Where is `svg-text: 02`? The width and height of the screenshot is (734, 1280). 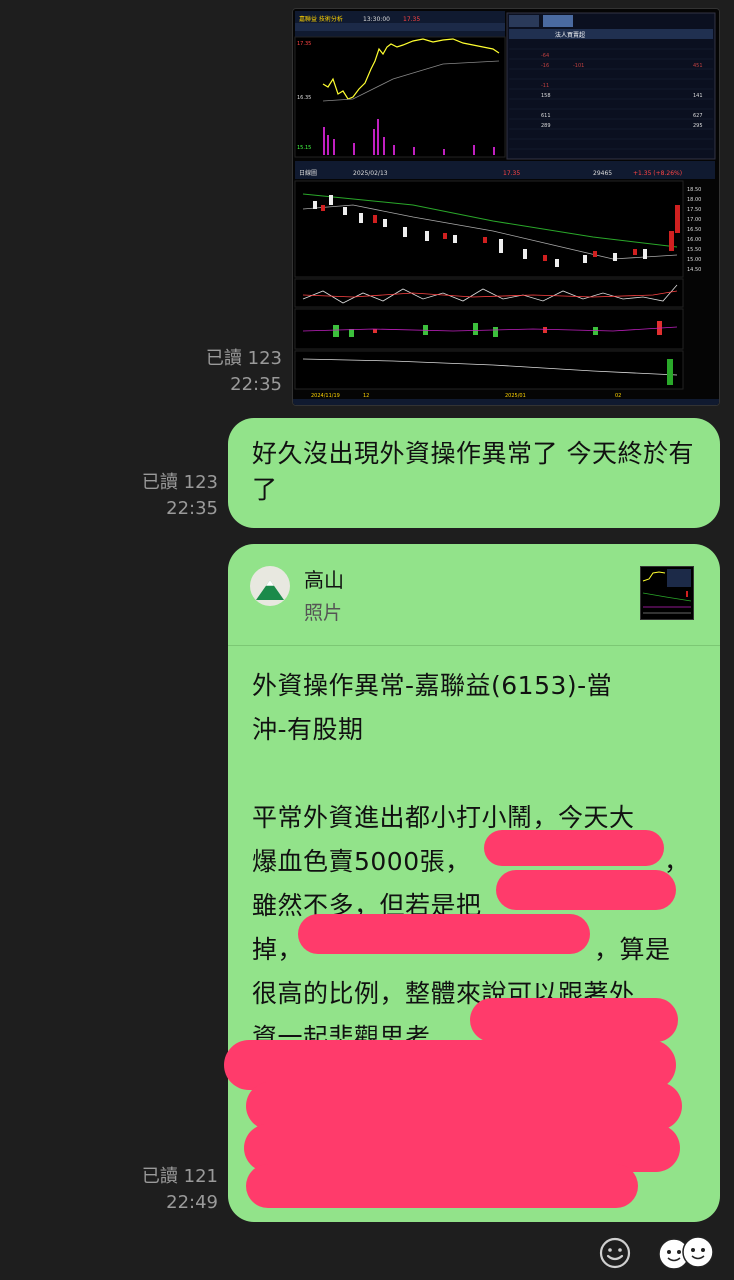
svg-text: 02 is located at coordinates (618, 396).